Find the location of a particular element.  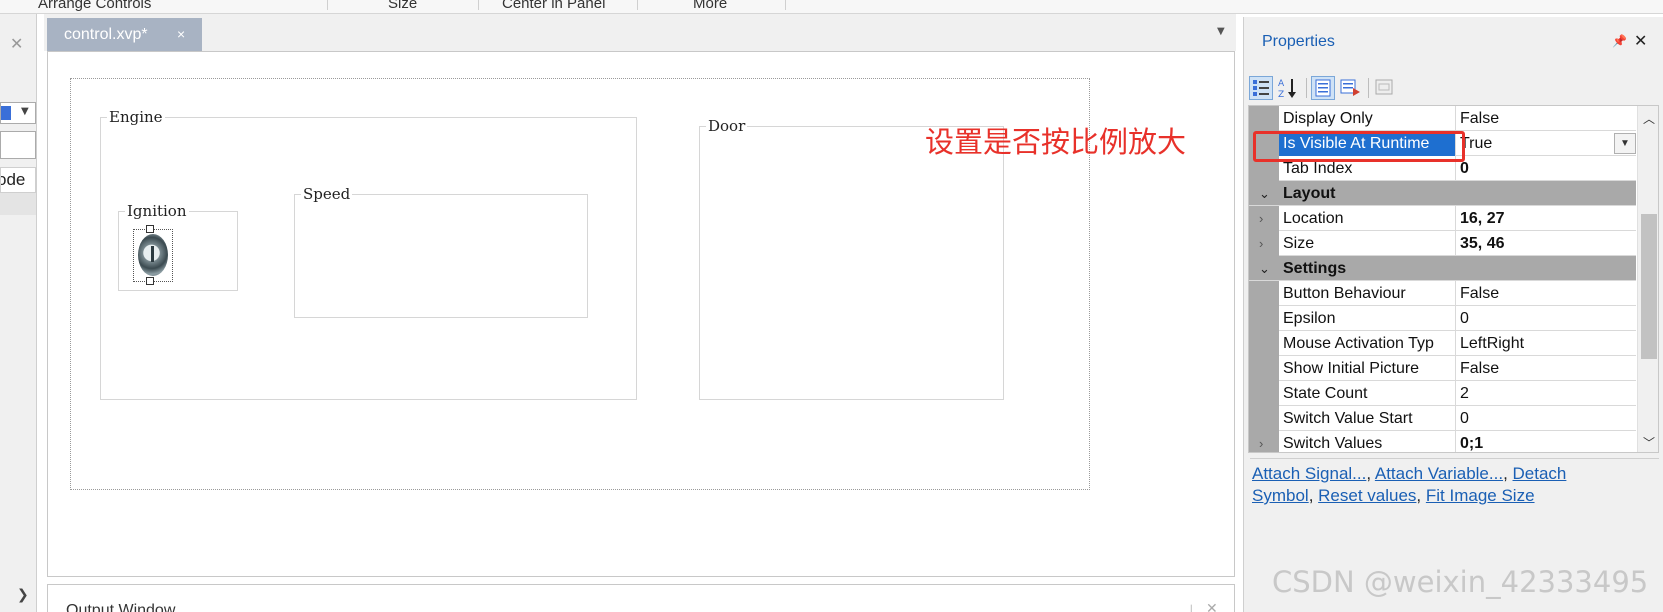

property-row: Switch Value Start 0 is located at coordinates (1442, 418).